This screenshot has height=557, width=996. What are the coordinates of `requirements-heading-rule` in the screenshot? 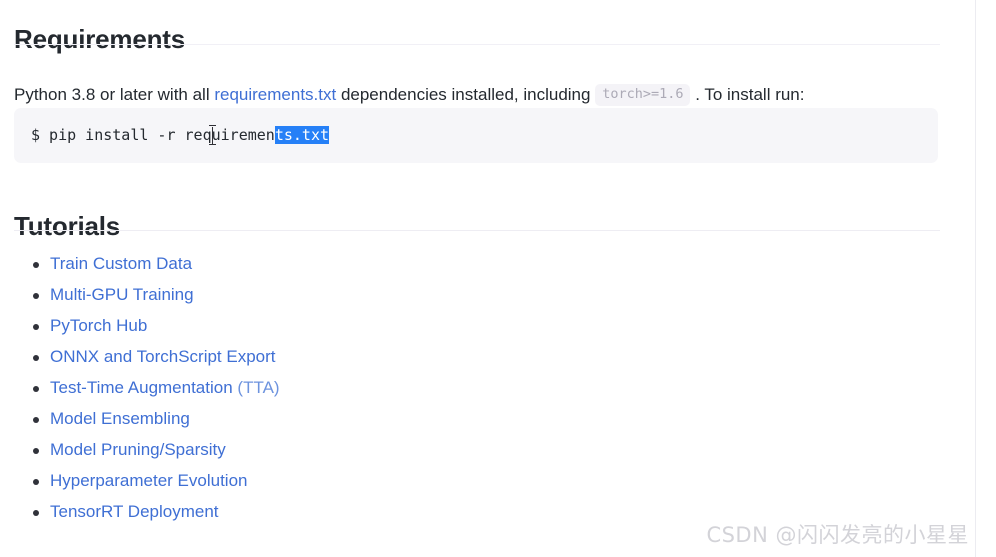 It's located at (477, 44).